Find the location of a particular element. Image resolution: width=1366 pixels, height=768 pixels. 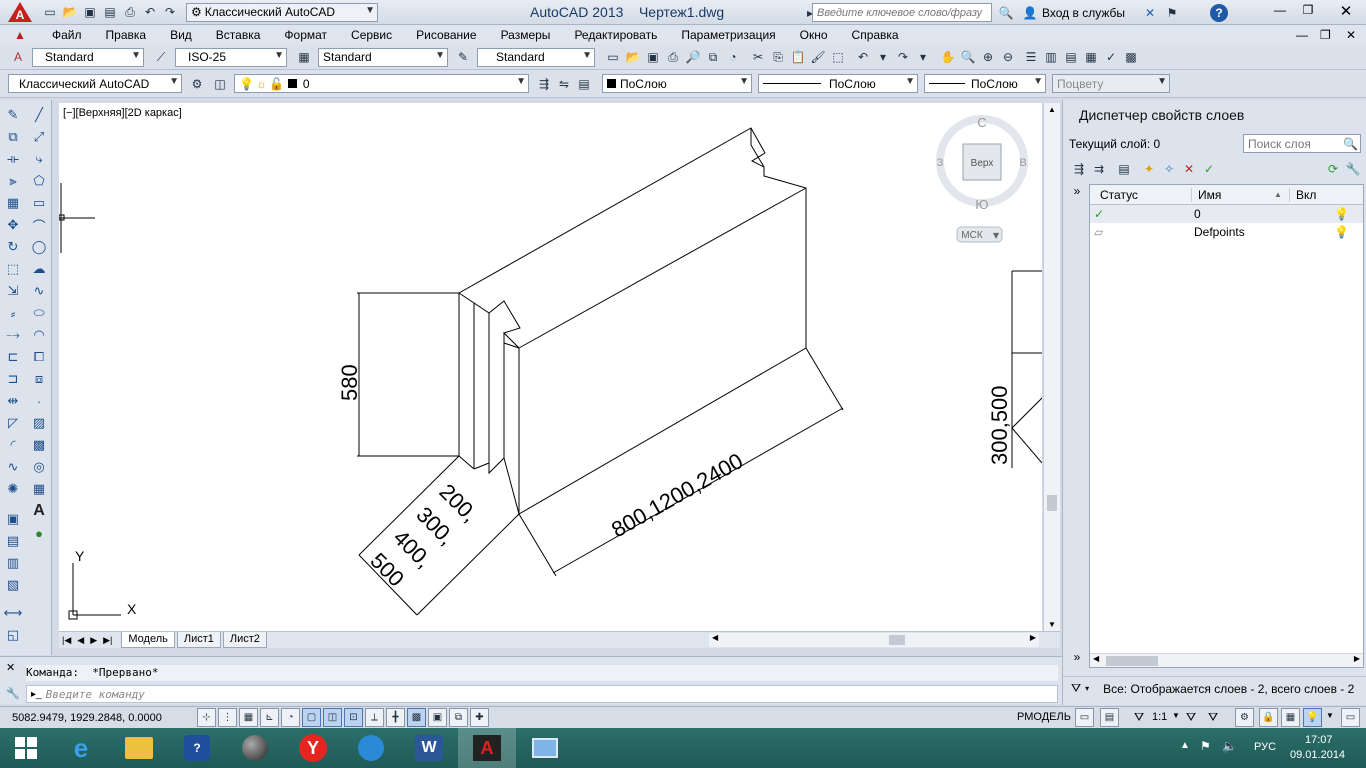

annotation-visibility-icon: ⛛ is located at coordinates (1191, 717).